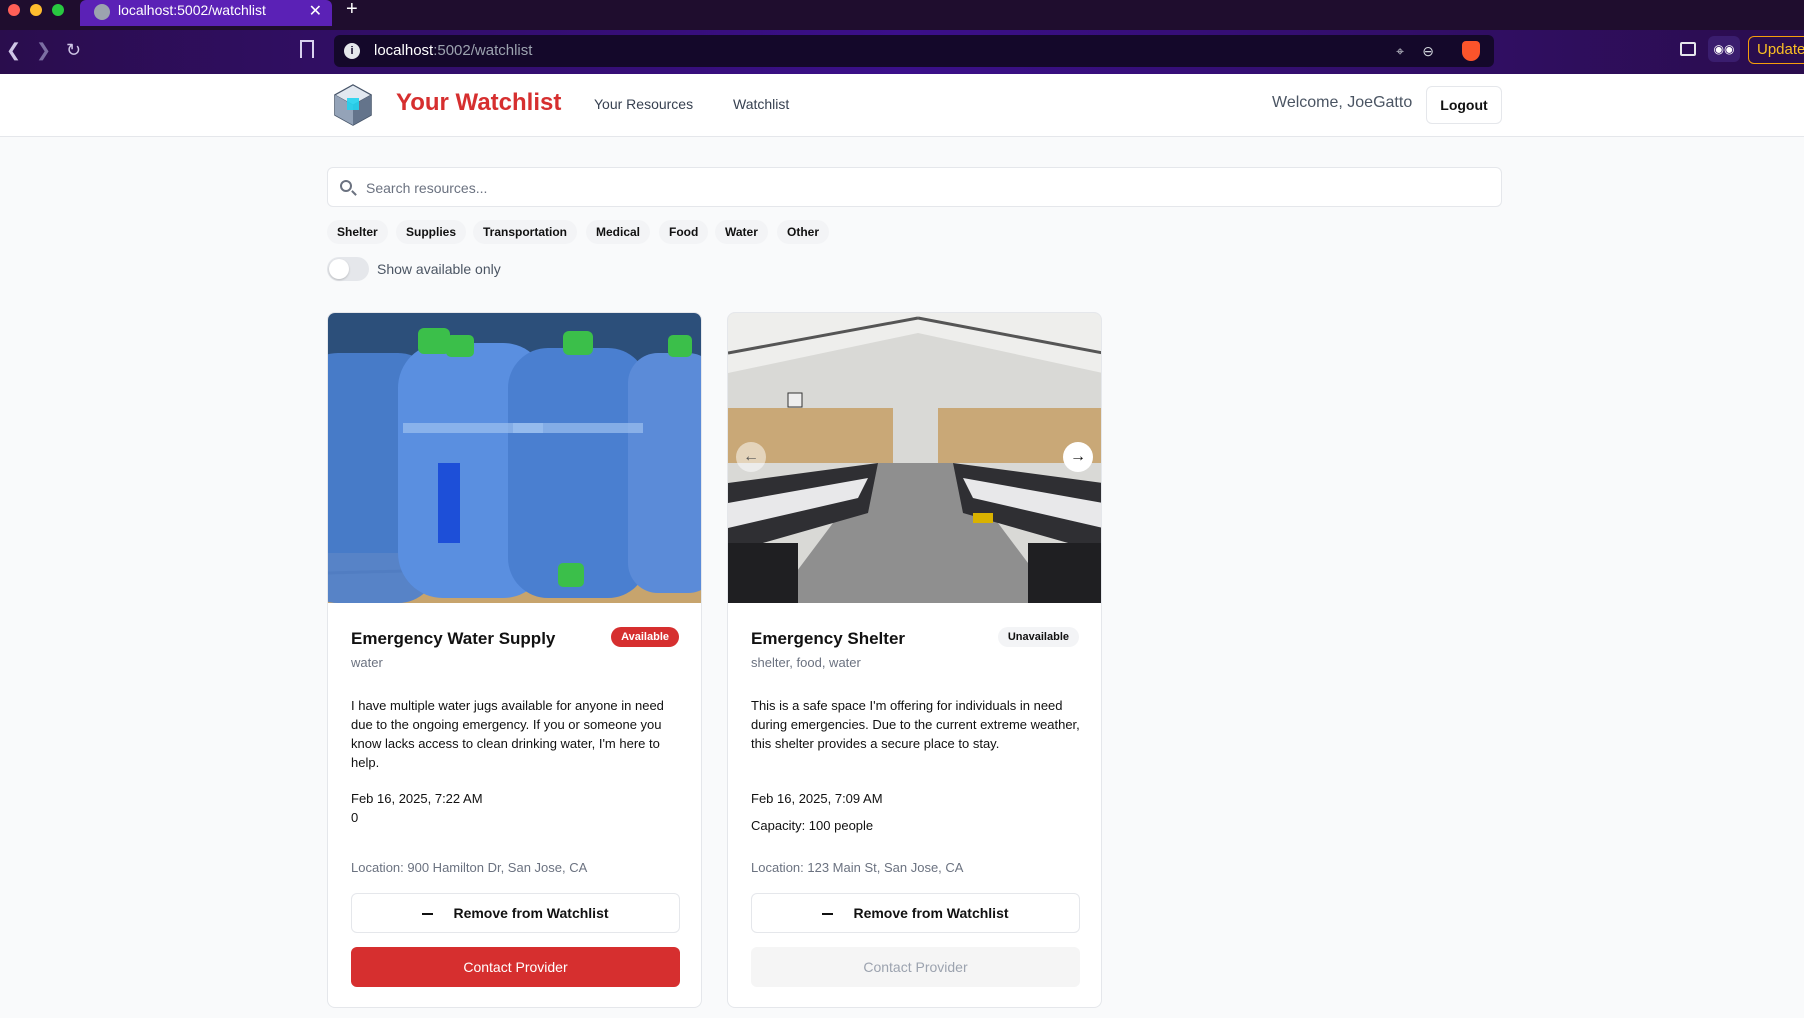  What do you see at coordinates (453, 638) in the screenshot?
I see `resource-name: Emergency Water Supply` at bounding box center [453, 638].